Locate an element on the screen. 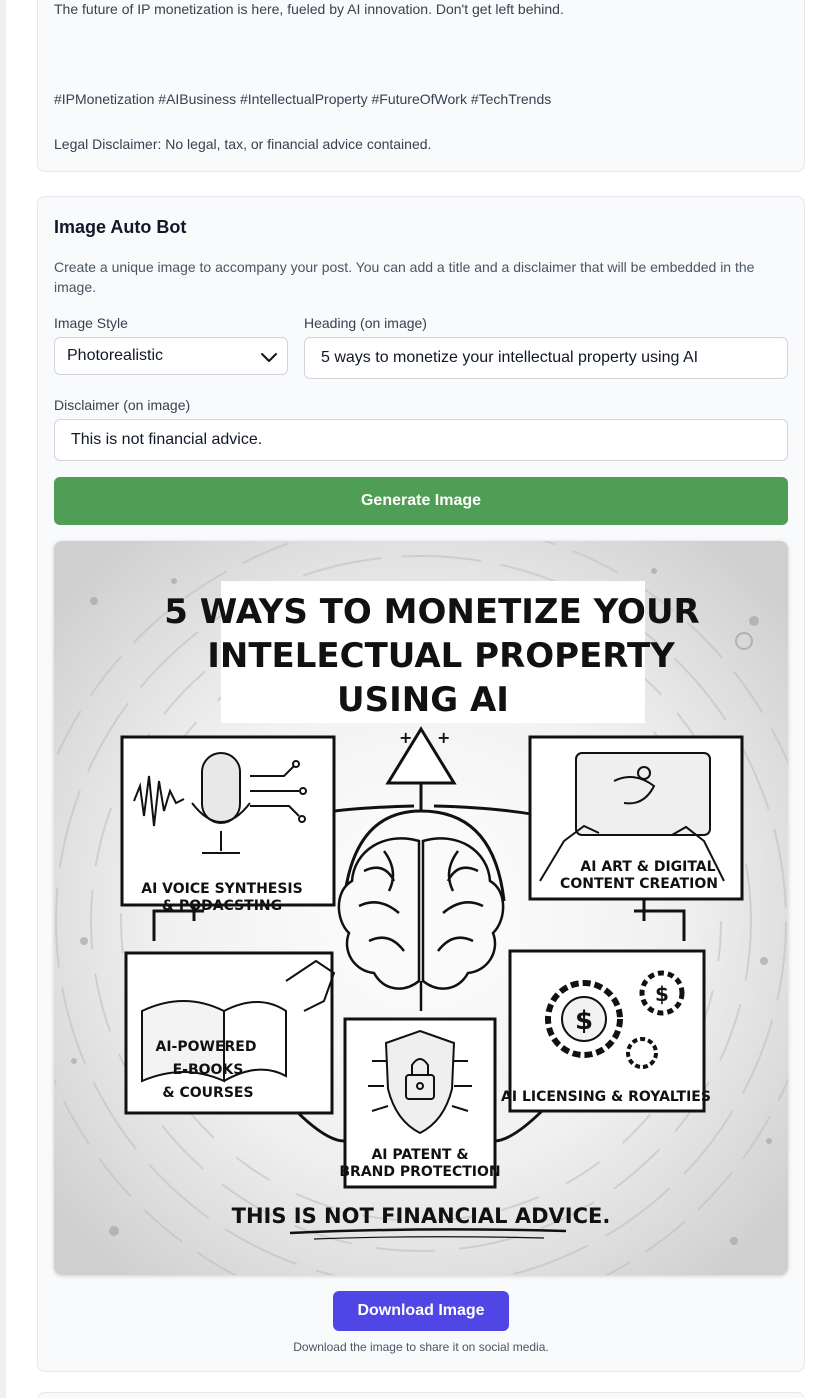 This screenshot has width=840, height=1398. next-card-edge is located at coordinates (421, 1395).